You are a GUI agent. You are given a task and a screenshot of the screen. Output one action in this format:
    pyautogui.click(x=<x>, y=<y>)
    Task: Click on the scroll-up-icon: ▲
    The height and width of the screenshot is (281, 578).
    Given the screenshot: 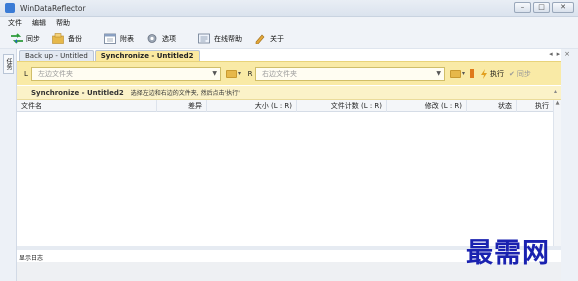 What is the action you would take?
    pyautogui.click(x=557, y=103)
    